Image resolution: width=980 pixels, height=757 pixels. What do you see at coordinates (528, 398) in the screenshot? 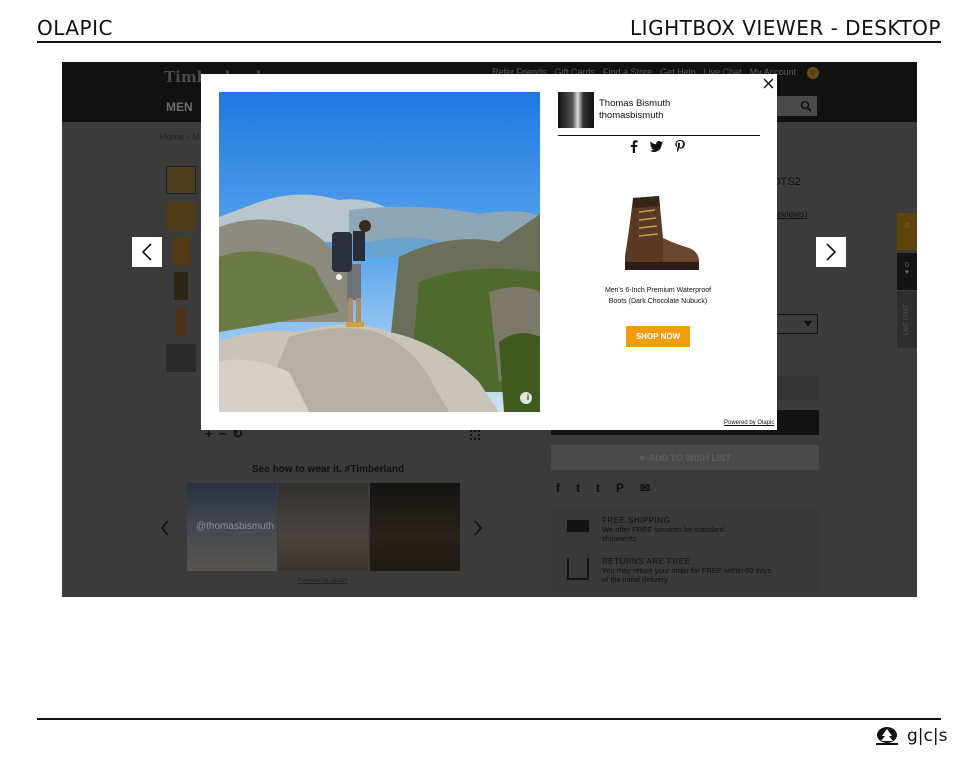
I see `info-badge: i` at bounding box center [528, 398].